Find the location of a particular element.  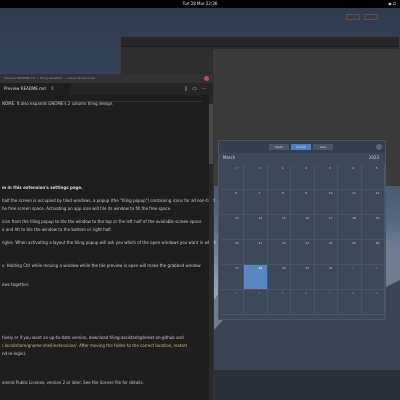

calendar-month-bar: March 2023 is located at coordinates (302, 158).